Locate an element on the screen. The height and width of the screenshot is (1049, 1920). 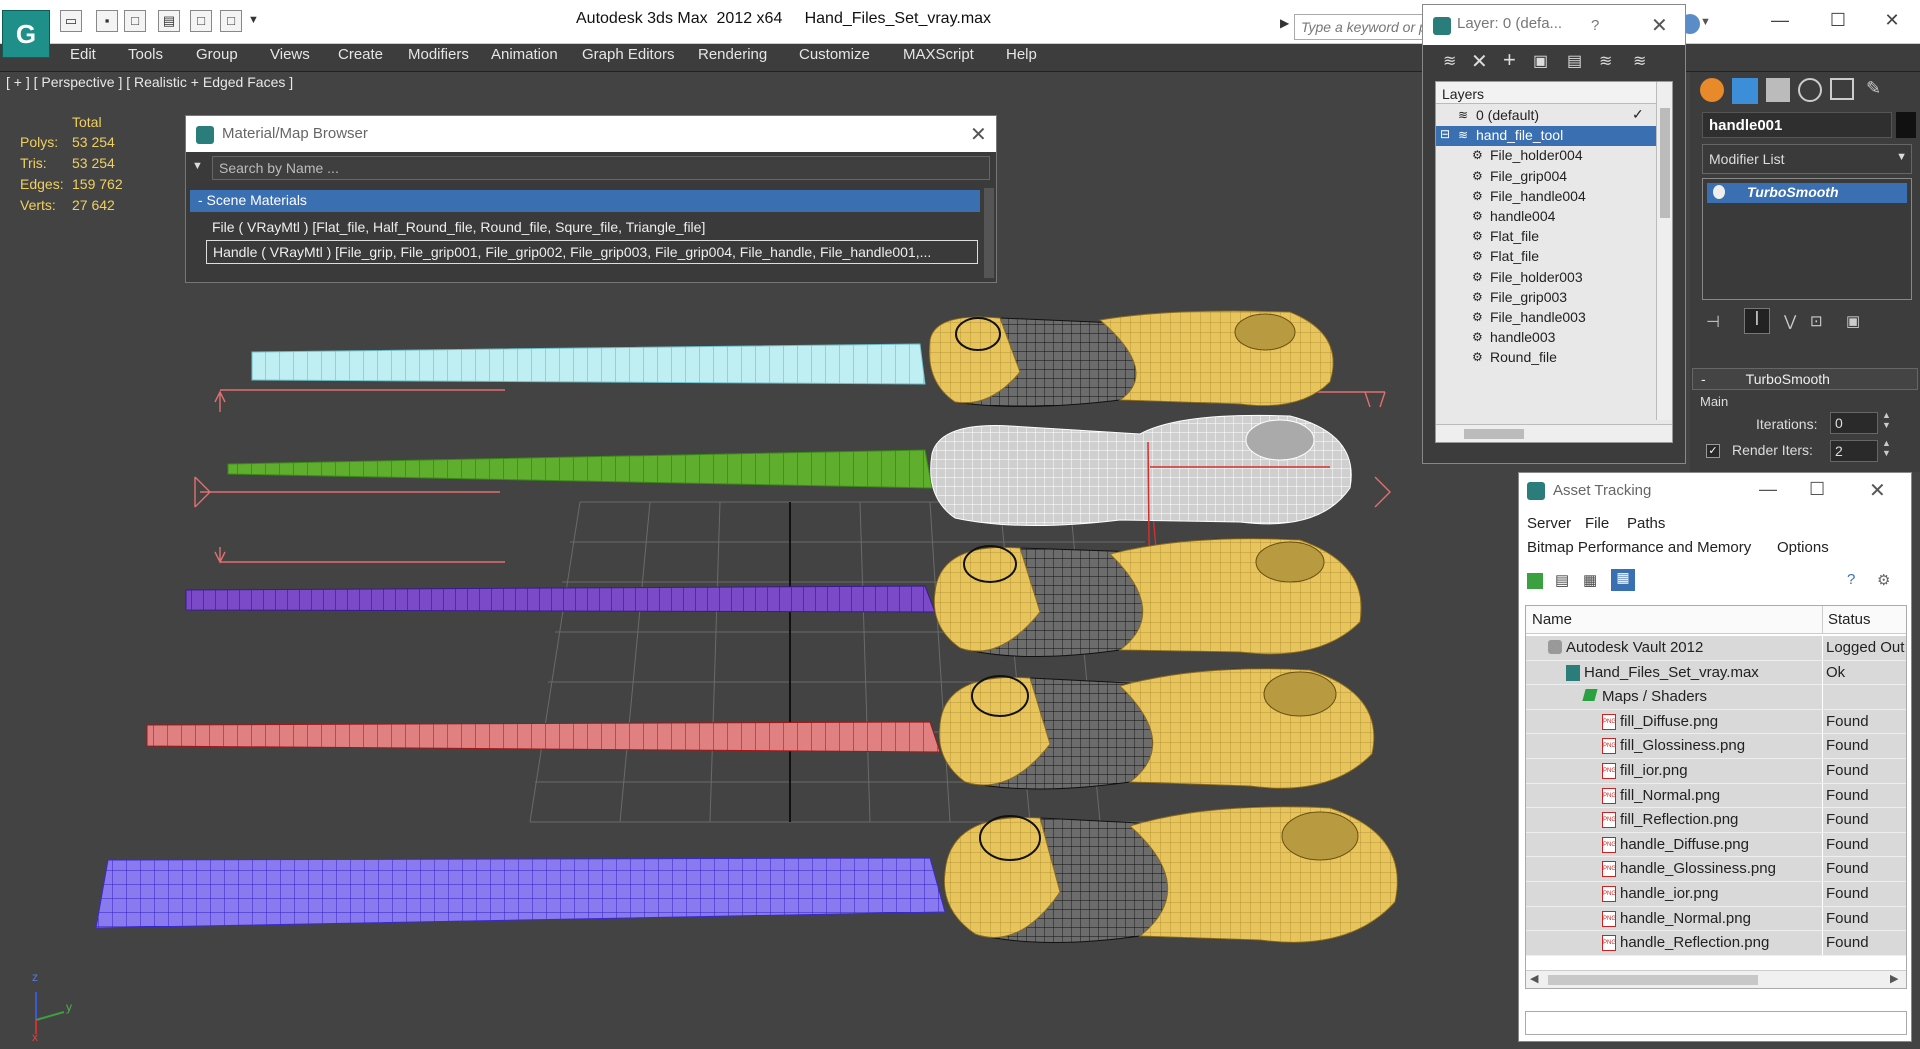
asset-row: PNG handle_Diffuse.png Found is located at coordinates (1716, 845).